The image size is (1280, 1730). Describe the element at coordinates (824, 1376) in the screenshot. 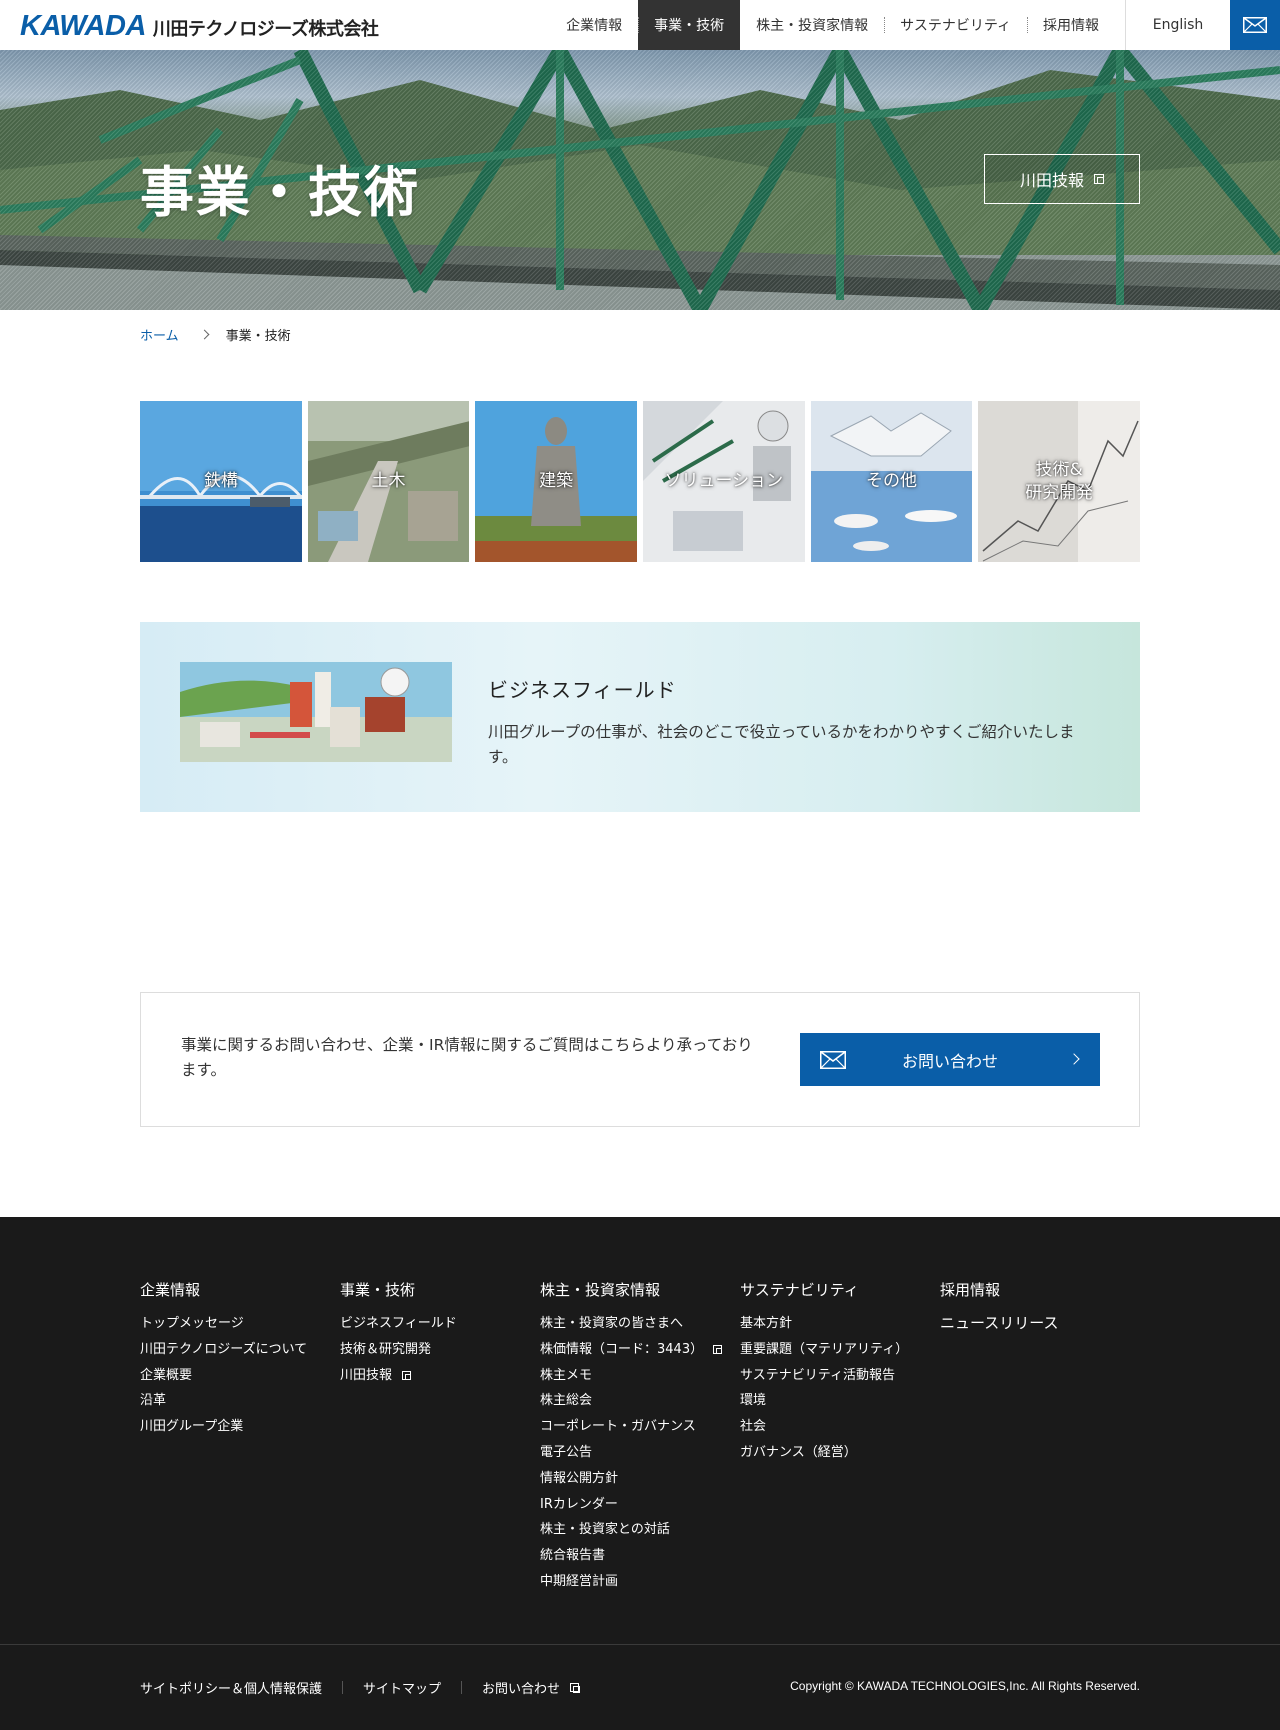

I see `footer-link: サステナビリティ活動報告` at that location.